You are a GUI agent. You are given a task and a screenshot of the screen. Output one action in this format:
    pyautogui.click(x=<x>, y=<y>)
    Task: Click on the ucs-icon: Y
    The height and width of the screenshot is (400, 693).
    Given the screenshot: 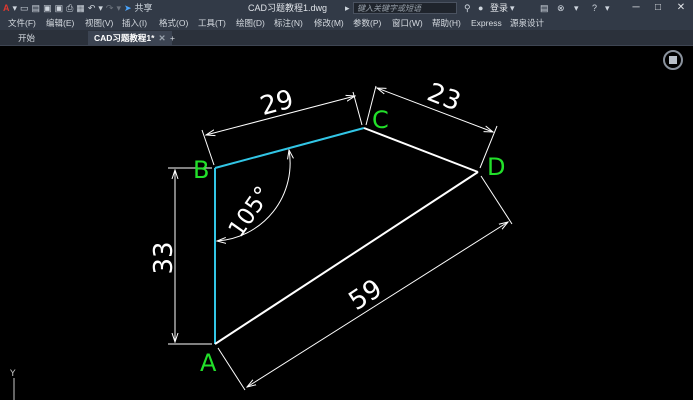 What is the action you would take?
    pyautogui.click(x=12, y=384)
    